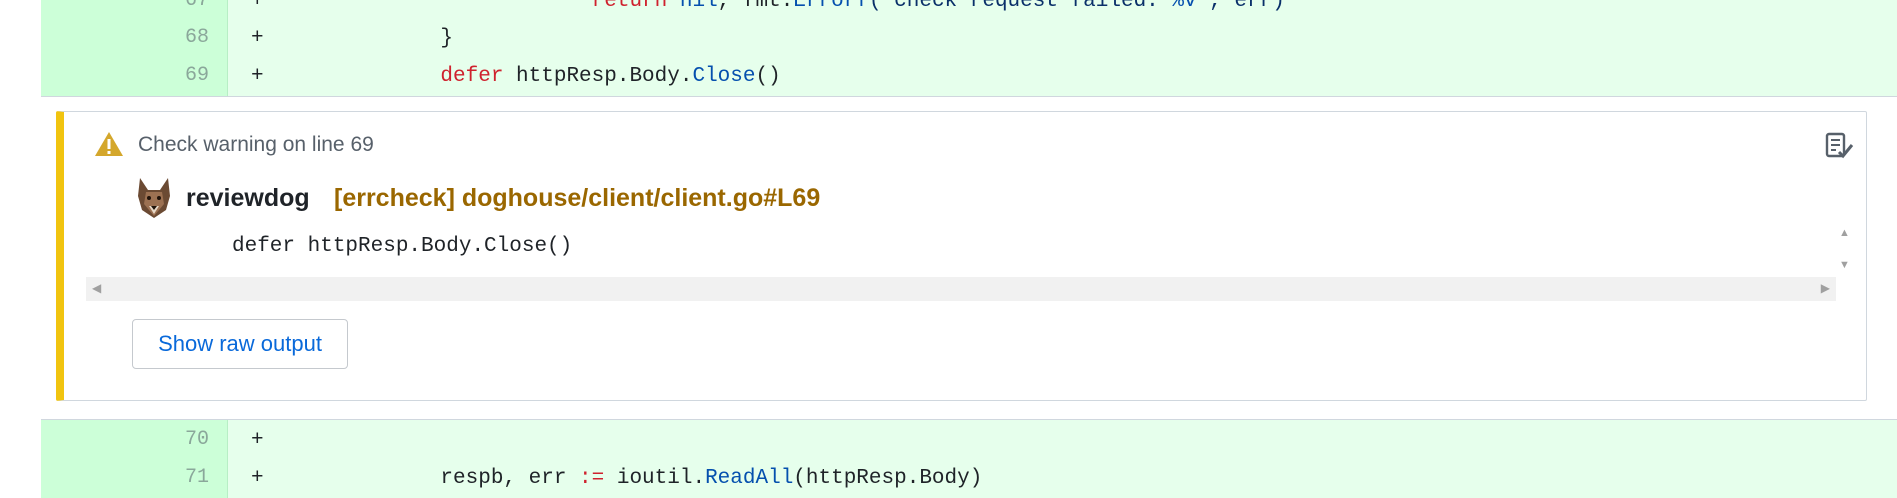 This screenshot has width=1897, height=498. What do you see at coordinates (598, 76) in the screenshot?
I see `code-token: httpResp.Body.` at bounding box center [598, 76].